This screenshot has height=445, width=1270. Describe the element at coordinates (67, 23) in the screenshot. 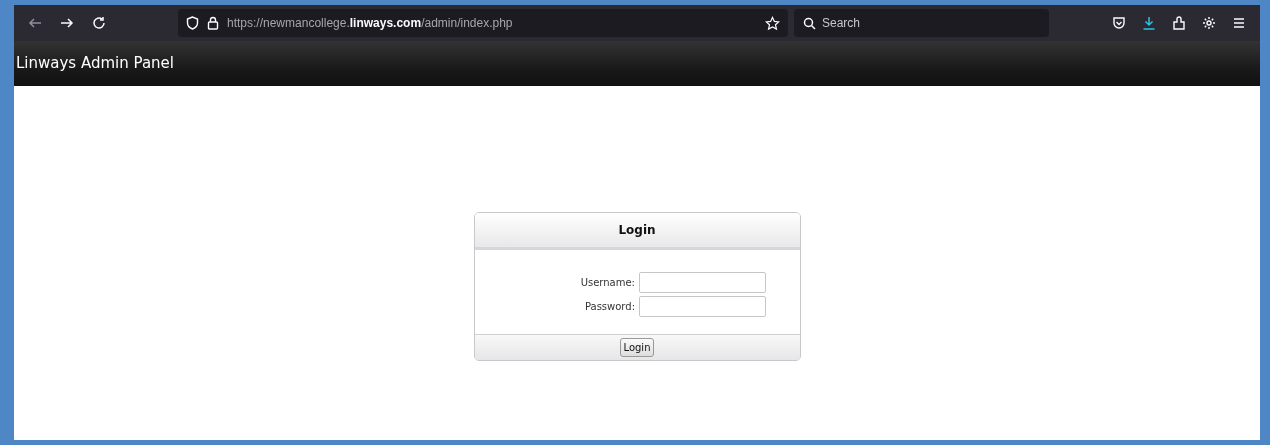

I see `forward-arrow-icon` at that location.